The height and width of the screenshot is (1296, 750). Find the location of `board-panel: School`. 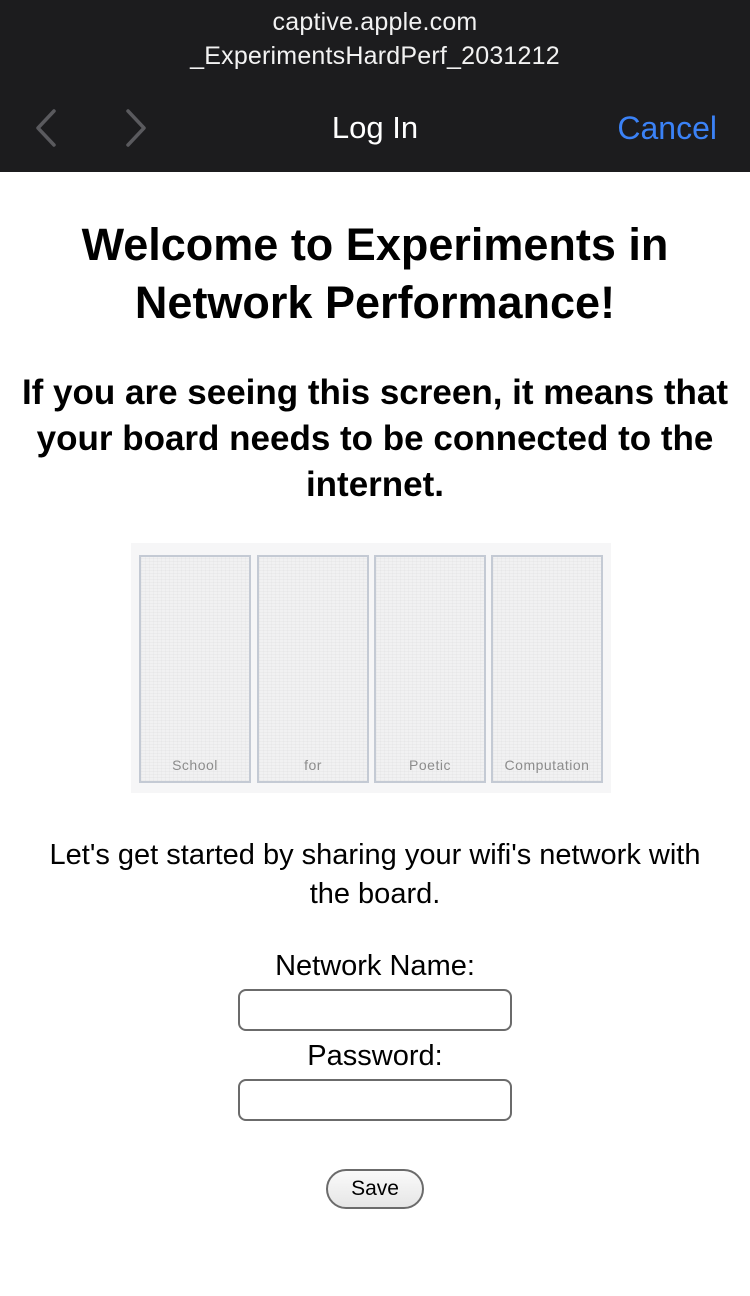

board-panel: School is located at coordinates (195, 669).